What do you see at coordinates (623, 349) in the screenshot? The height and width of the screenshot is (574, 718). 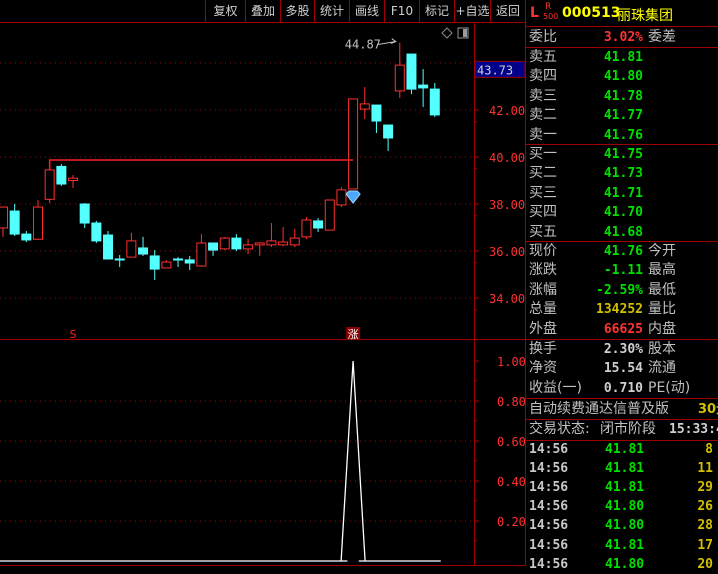 I see `fundamental-row: 换手 2.30% 股本` at bounding box center [623, 349].